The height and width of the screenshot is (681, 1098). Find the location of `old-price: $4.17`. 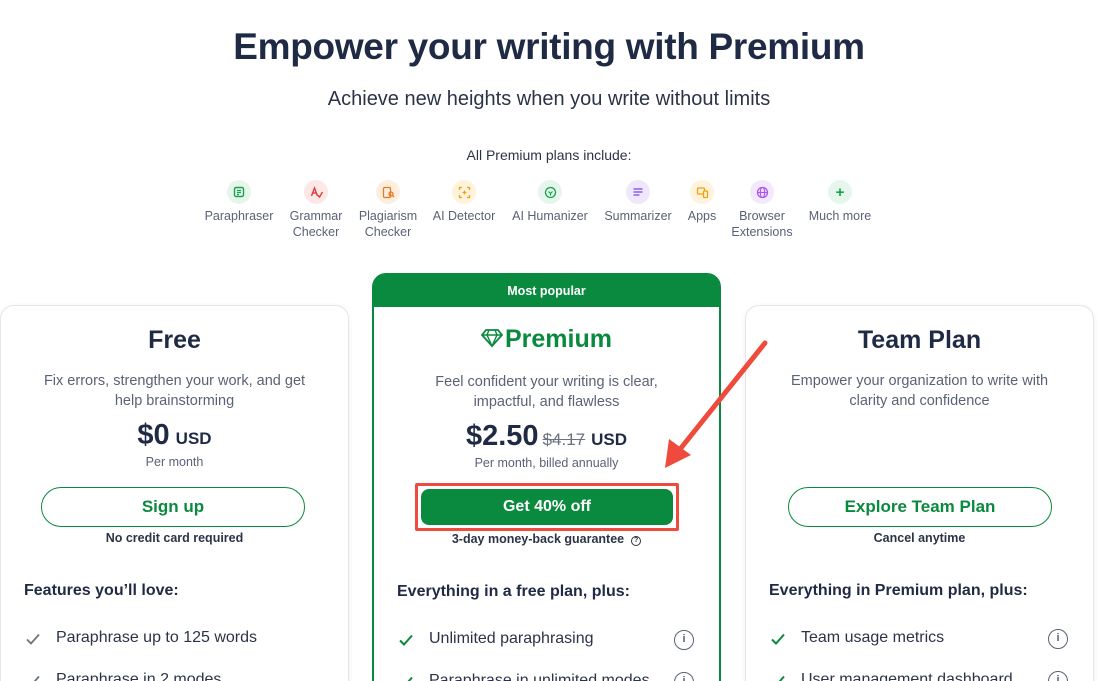

old-price: $4.17 is located at coordinates (564, 439).